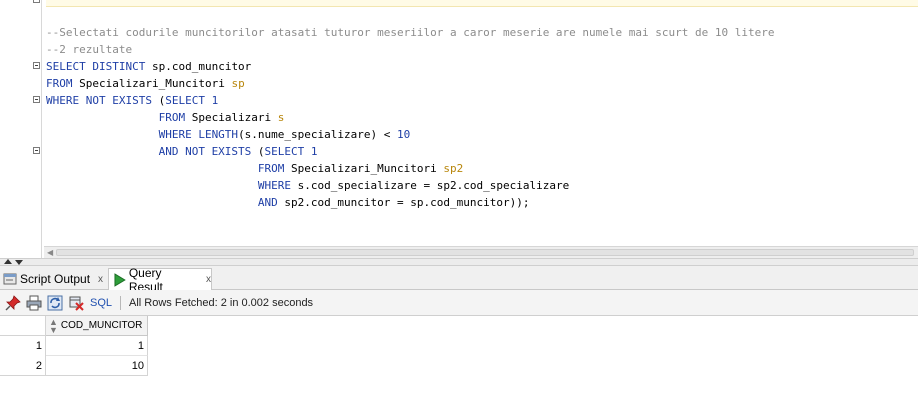 The width and height of the screenshot is (918, 415). Describe the element at coordinates (120, 279) in the screenshot. I see `run-query-icon` at that location.